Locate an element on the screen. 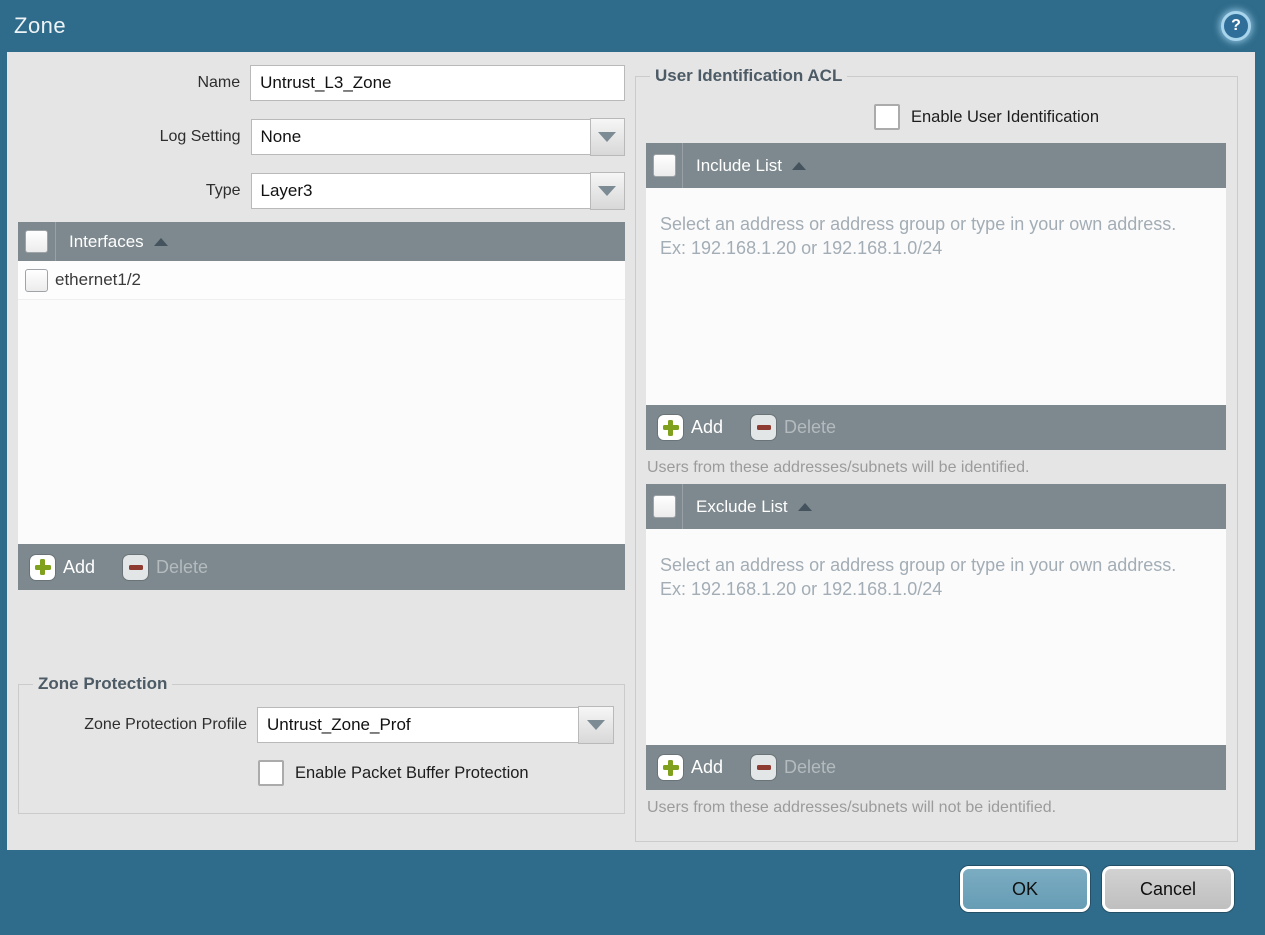 Image resolution: width=1265 pixels, height=935 pixels. delete-interface-button: Delete is located at coordinates (166, 567).